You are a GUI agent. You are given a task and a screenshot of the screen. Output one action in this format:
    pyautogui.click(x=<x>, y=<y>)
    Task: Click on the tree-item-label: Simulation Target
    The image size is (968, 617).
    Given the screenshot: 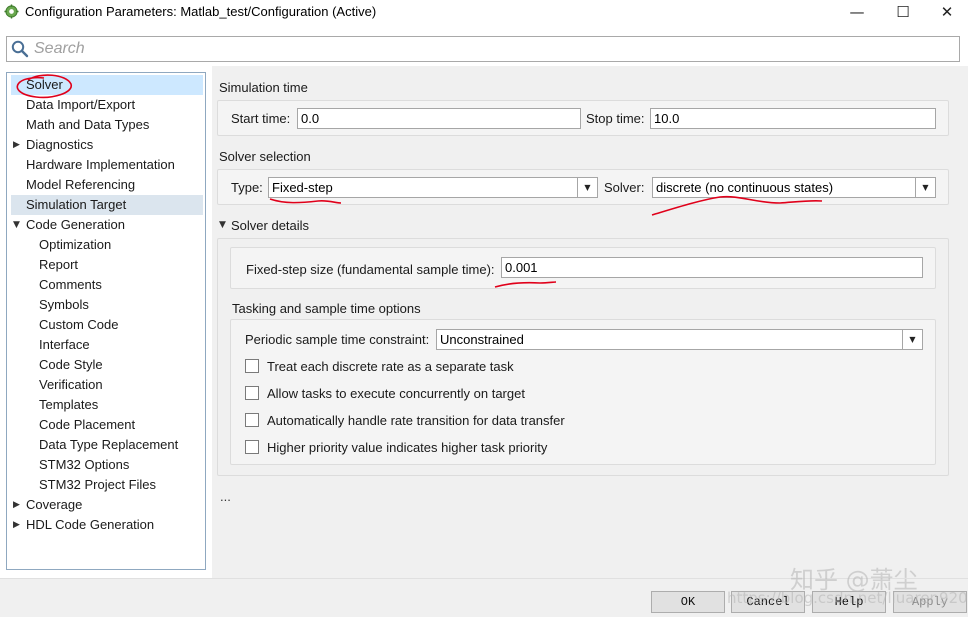 What is the action you would take?
    pyautogui.click(x=76, y=204)
    